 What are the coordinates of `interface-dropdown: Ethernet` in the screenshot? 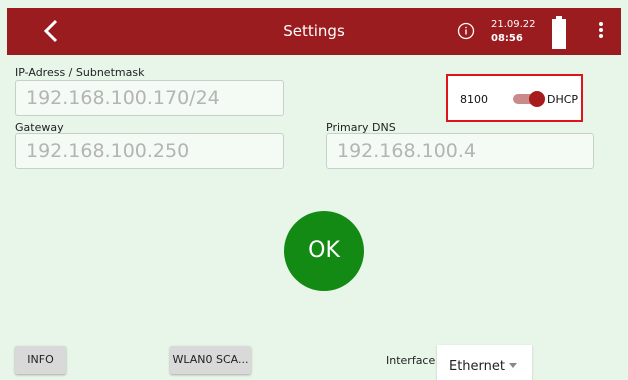 It's located at (484, 362).